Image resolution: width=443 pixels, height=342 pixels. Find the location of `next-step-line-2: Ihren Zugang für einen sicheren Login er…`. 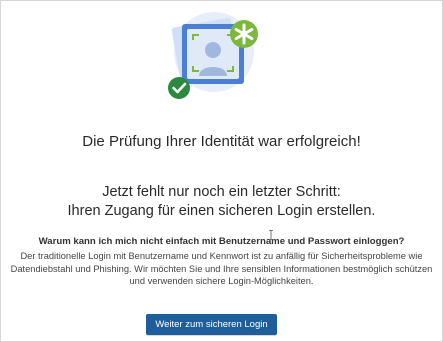

next-step-line-2: Ihren Zugang für einen sicheren Login er… is located at coordinates (221, 211).